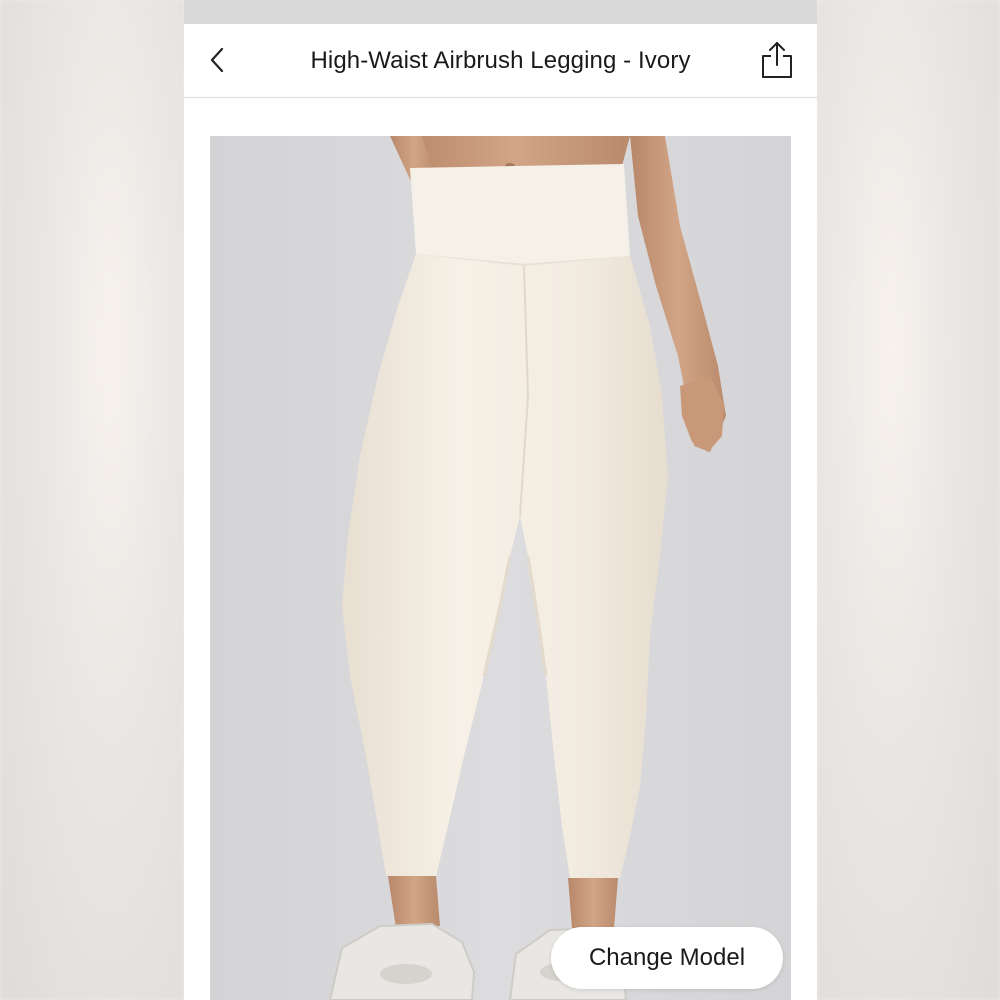  I want to click on page-title: High-Waist Airbrush Legging - Ivory, so click(500, 60).